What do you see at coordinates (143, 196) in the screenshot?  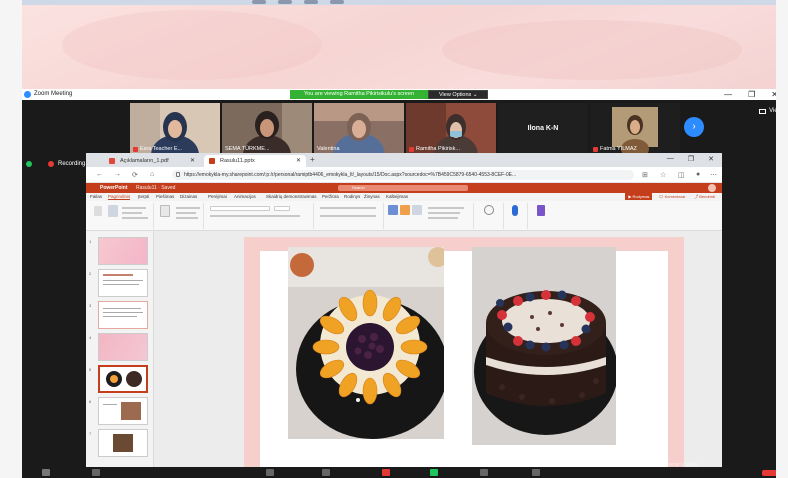 I see `menu-item: Įterpti` at bounding box center [143, 196].